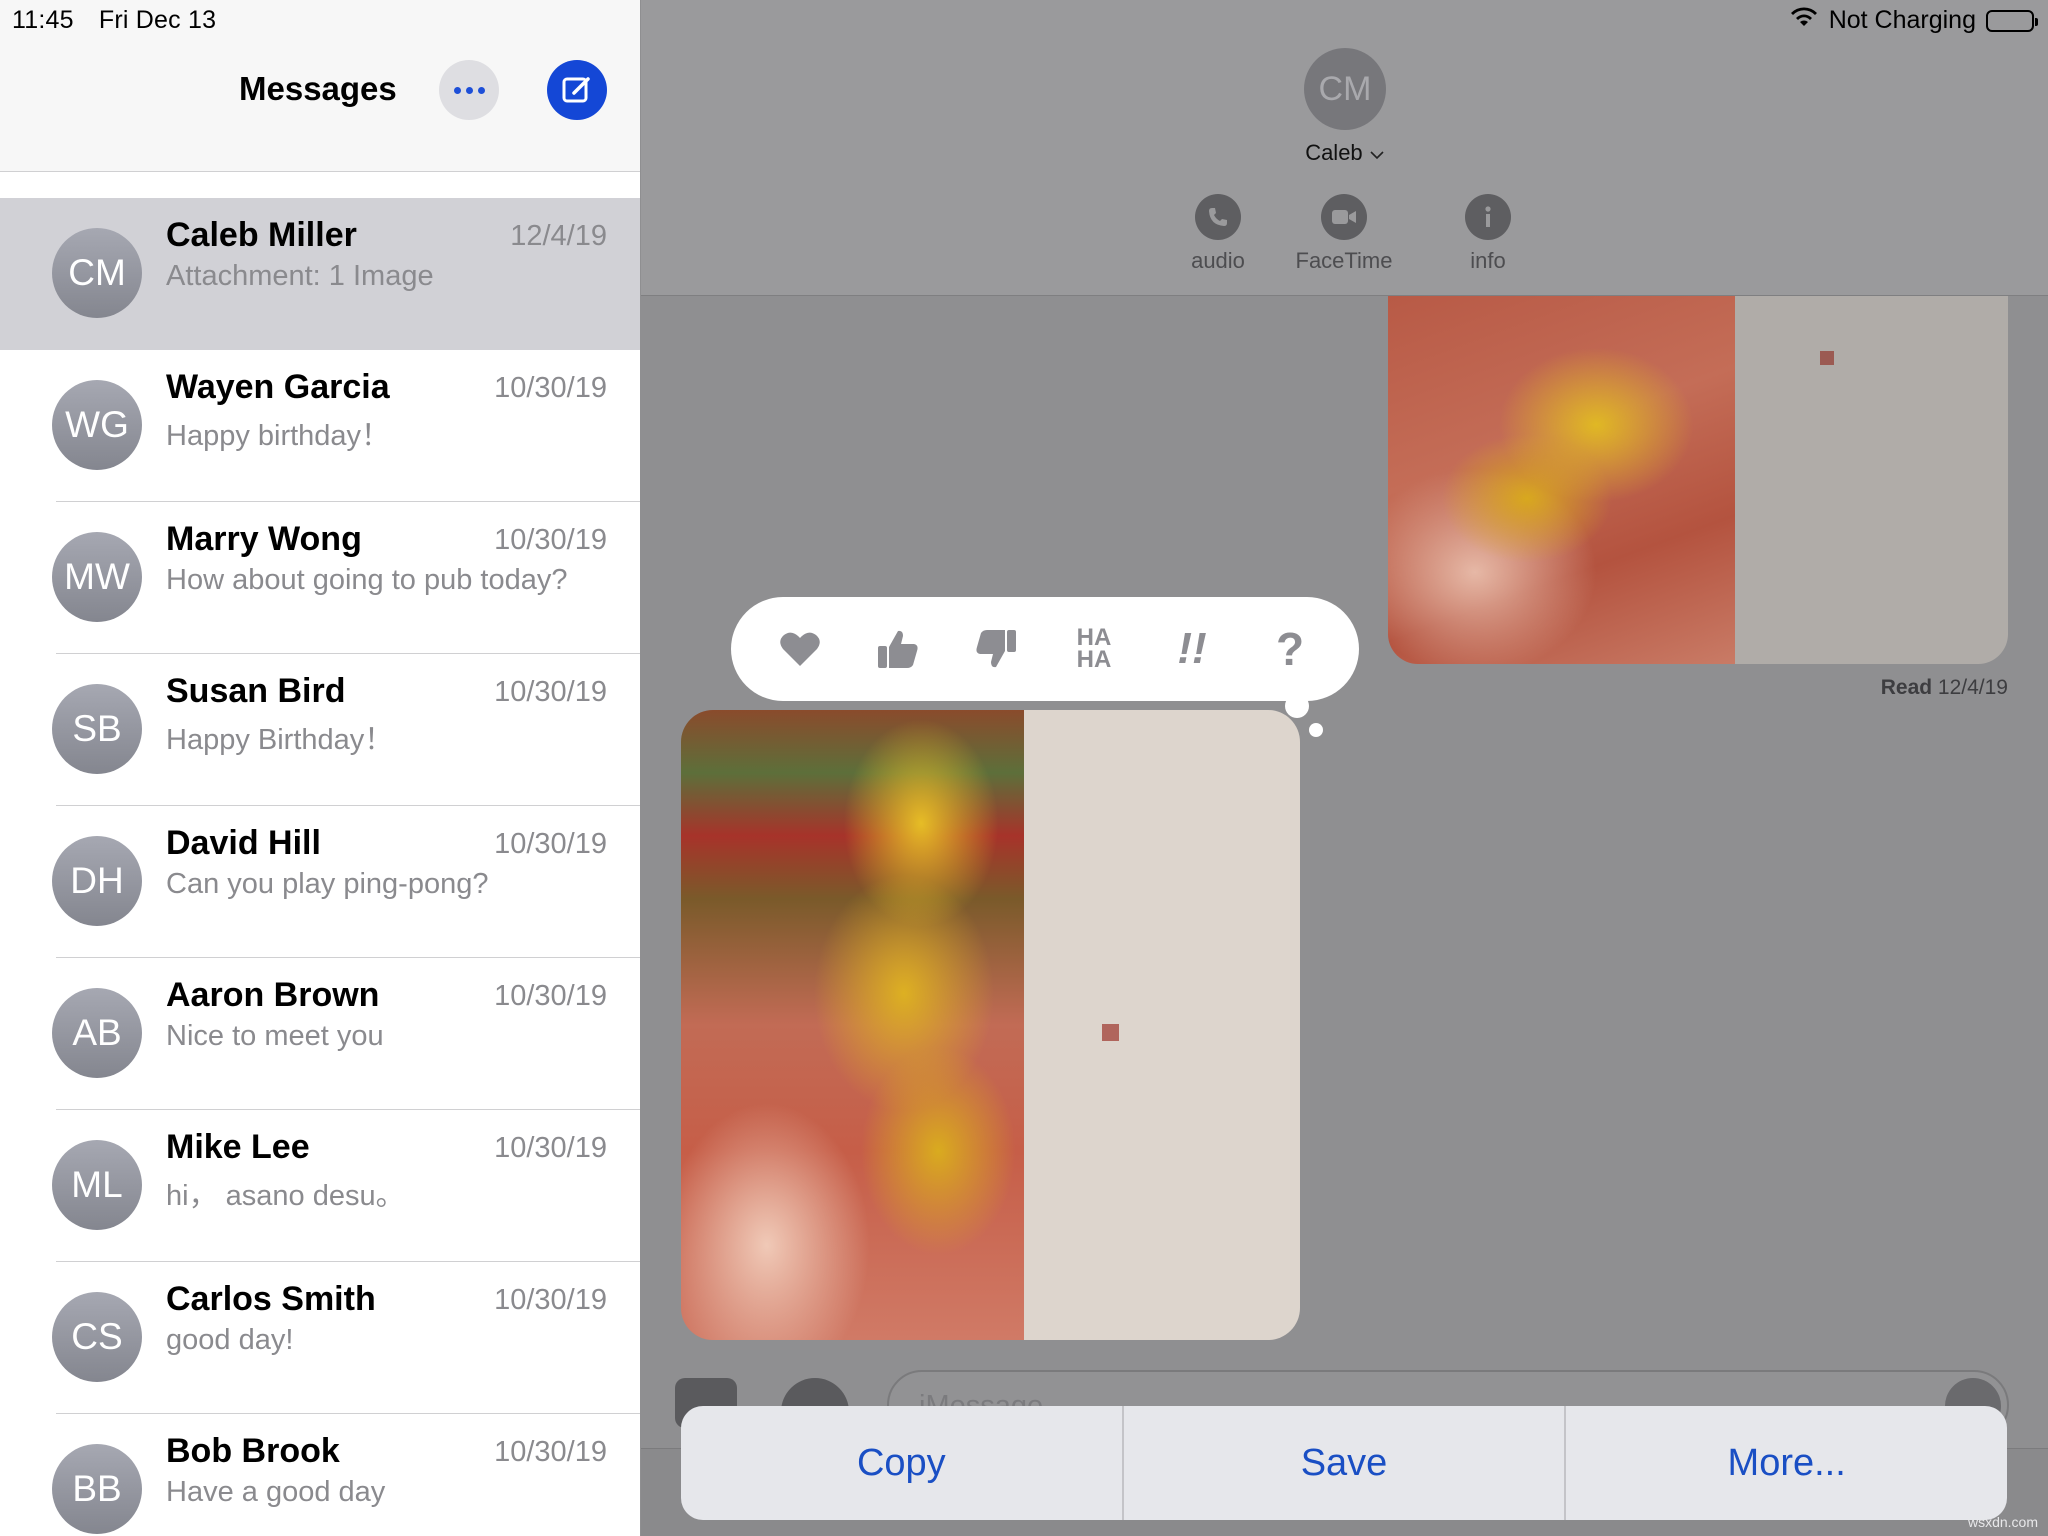 This screenshot has width=2048, height=1536. I want to click on facetime-button: FaceTime, so click(1344, 234).